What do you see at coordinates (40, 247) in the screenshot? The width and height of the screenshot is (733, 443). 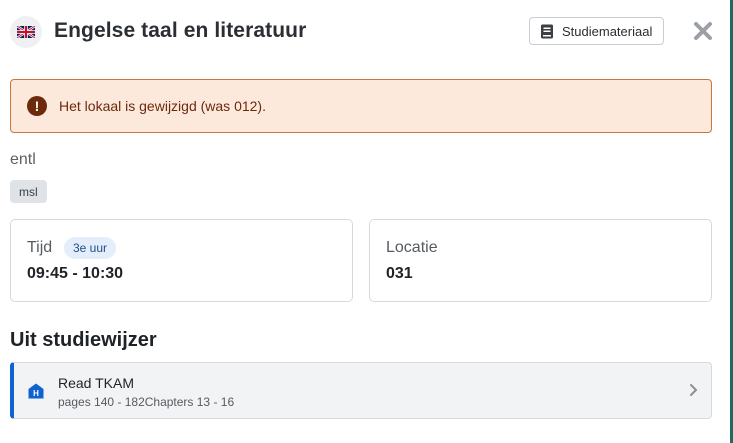 I see `time-label: Tijd` at bounding box center [40, 247].